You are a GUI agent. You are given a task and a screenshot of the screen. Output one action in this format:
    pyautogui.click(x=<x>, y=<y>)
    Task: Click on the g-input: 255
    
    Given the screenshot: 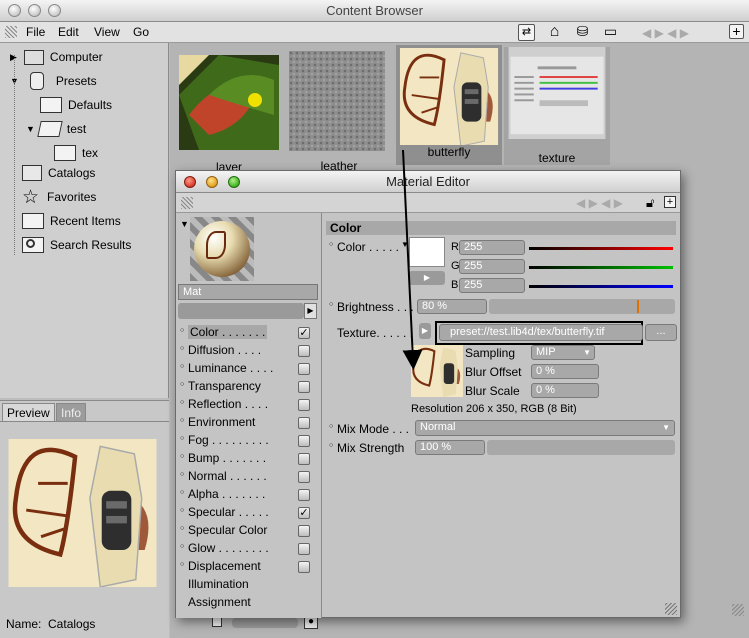 What is the action you would take?
    pyautogui.click(x=492, y=266)
    